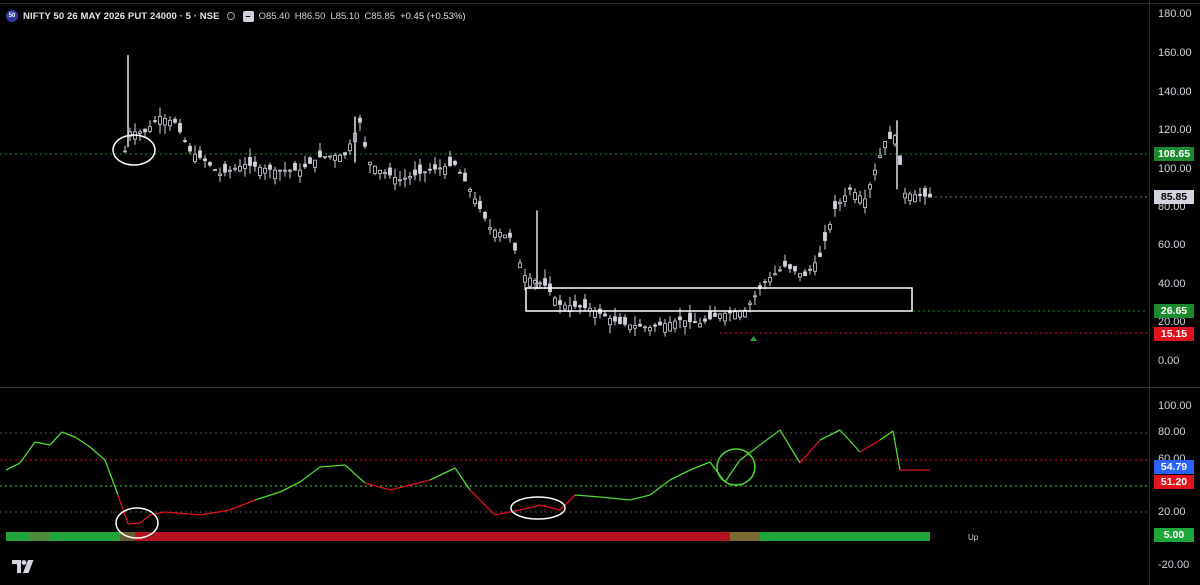 This screenshot has width=1200, height=585. What do you see at coordinates (753, 338) in the screenshot?
I see `up-arrow-marker` at bounding box center [753, 338].